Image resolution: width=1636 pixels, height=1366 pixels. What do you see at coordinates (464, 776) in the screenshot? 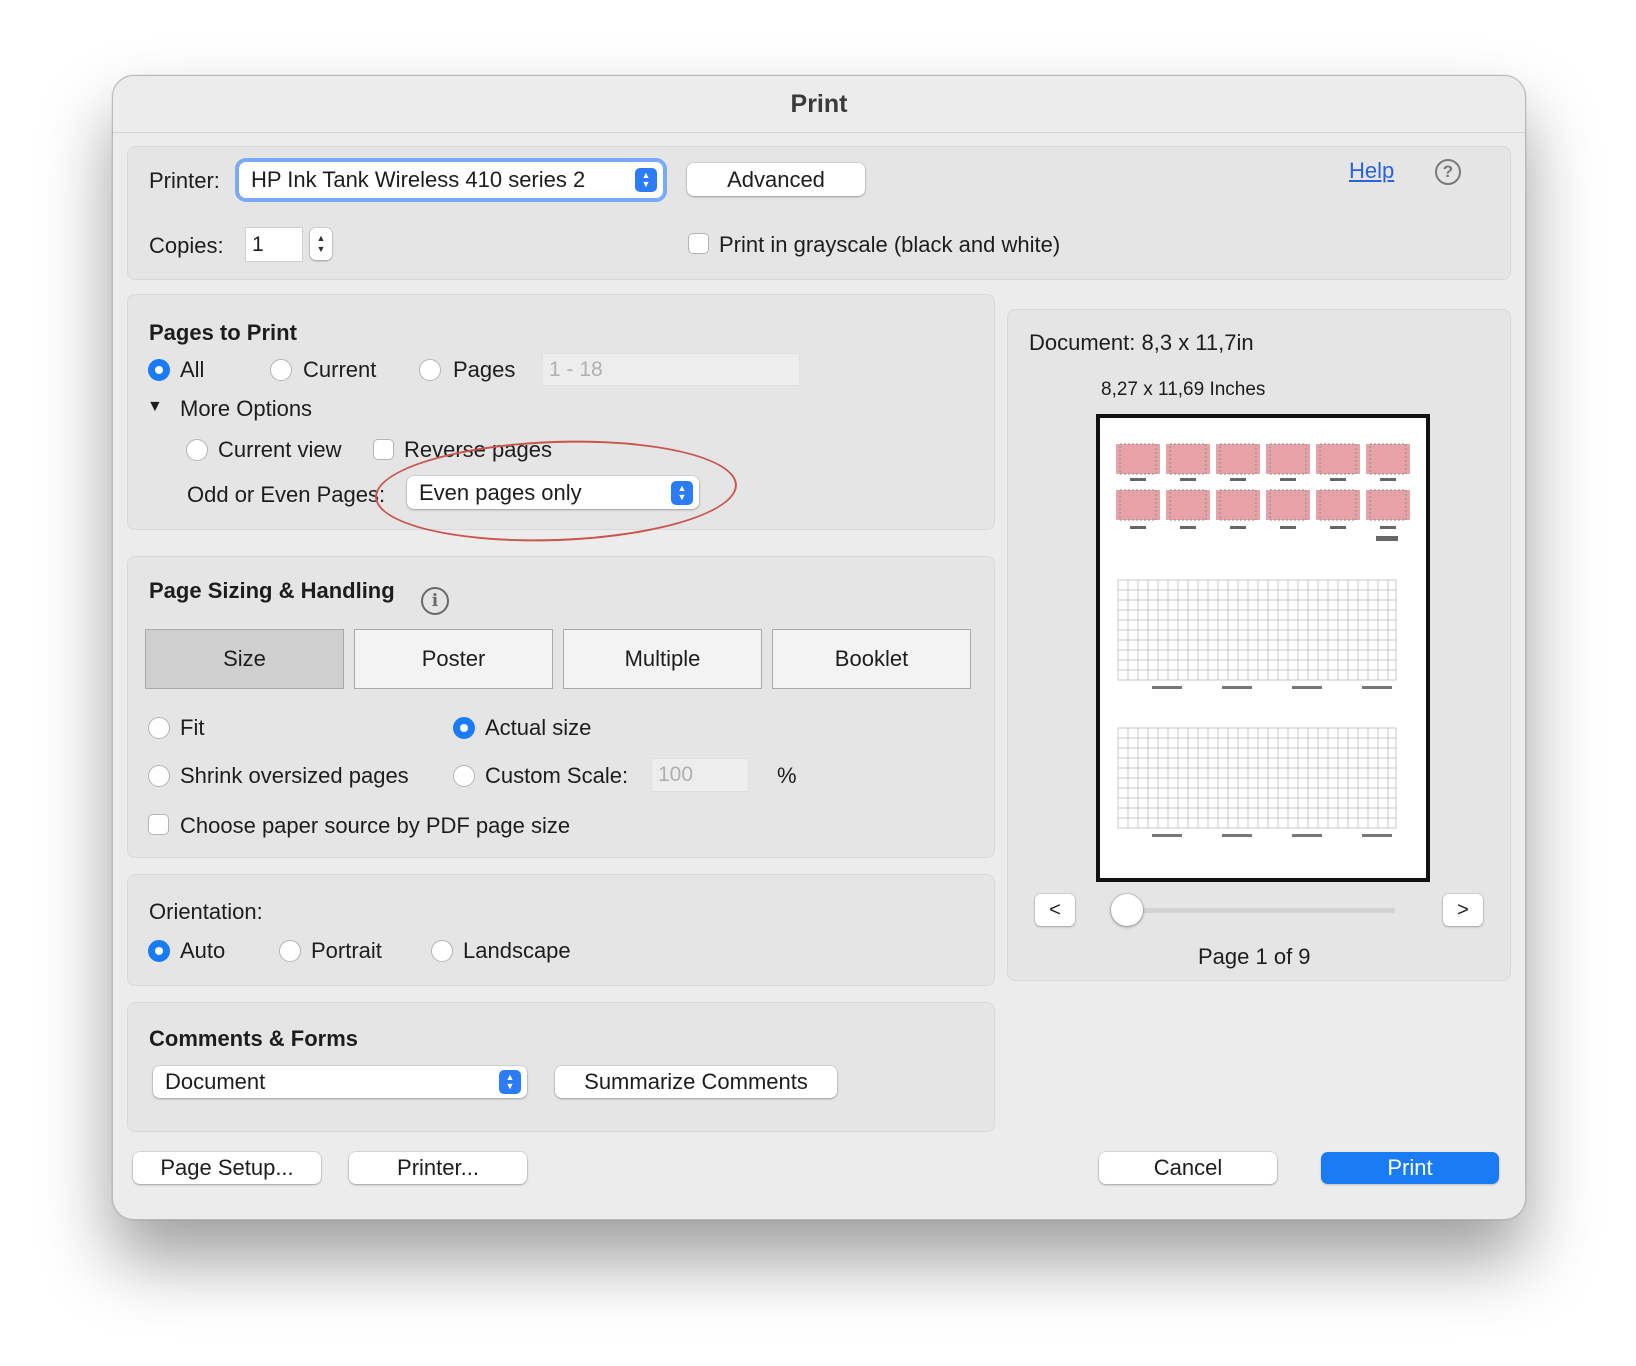
I see `custom-scale-radio` at bounding box center [464, 776].